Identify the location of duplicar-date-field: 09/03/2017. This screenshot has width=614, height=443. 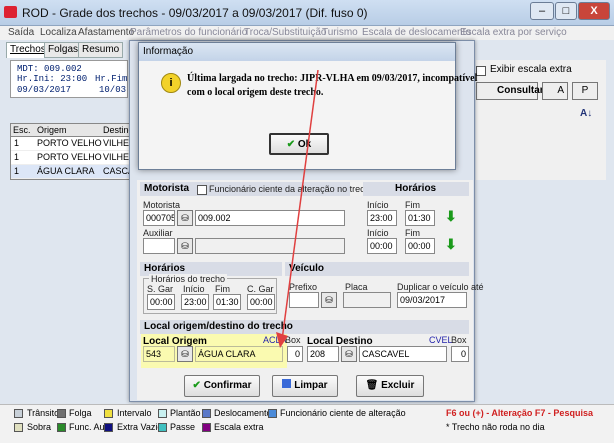
(432, 300).